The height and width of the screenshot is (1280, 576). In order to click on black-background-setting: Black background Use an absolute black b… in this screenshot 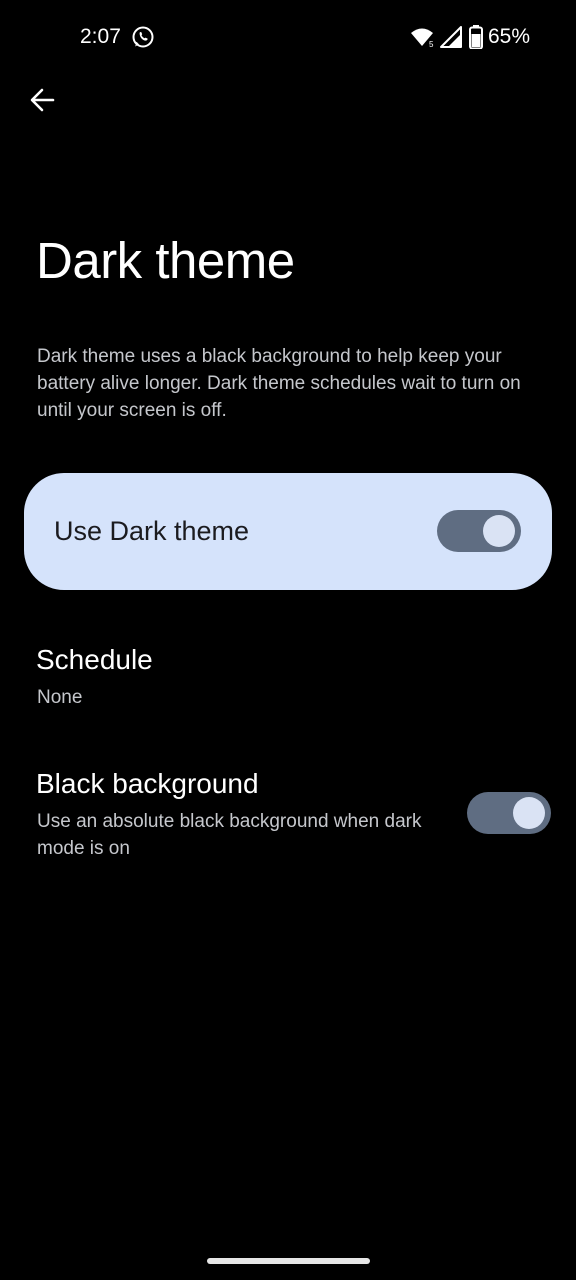, I will do `click(288, 813)`.